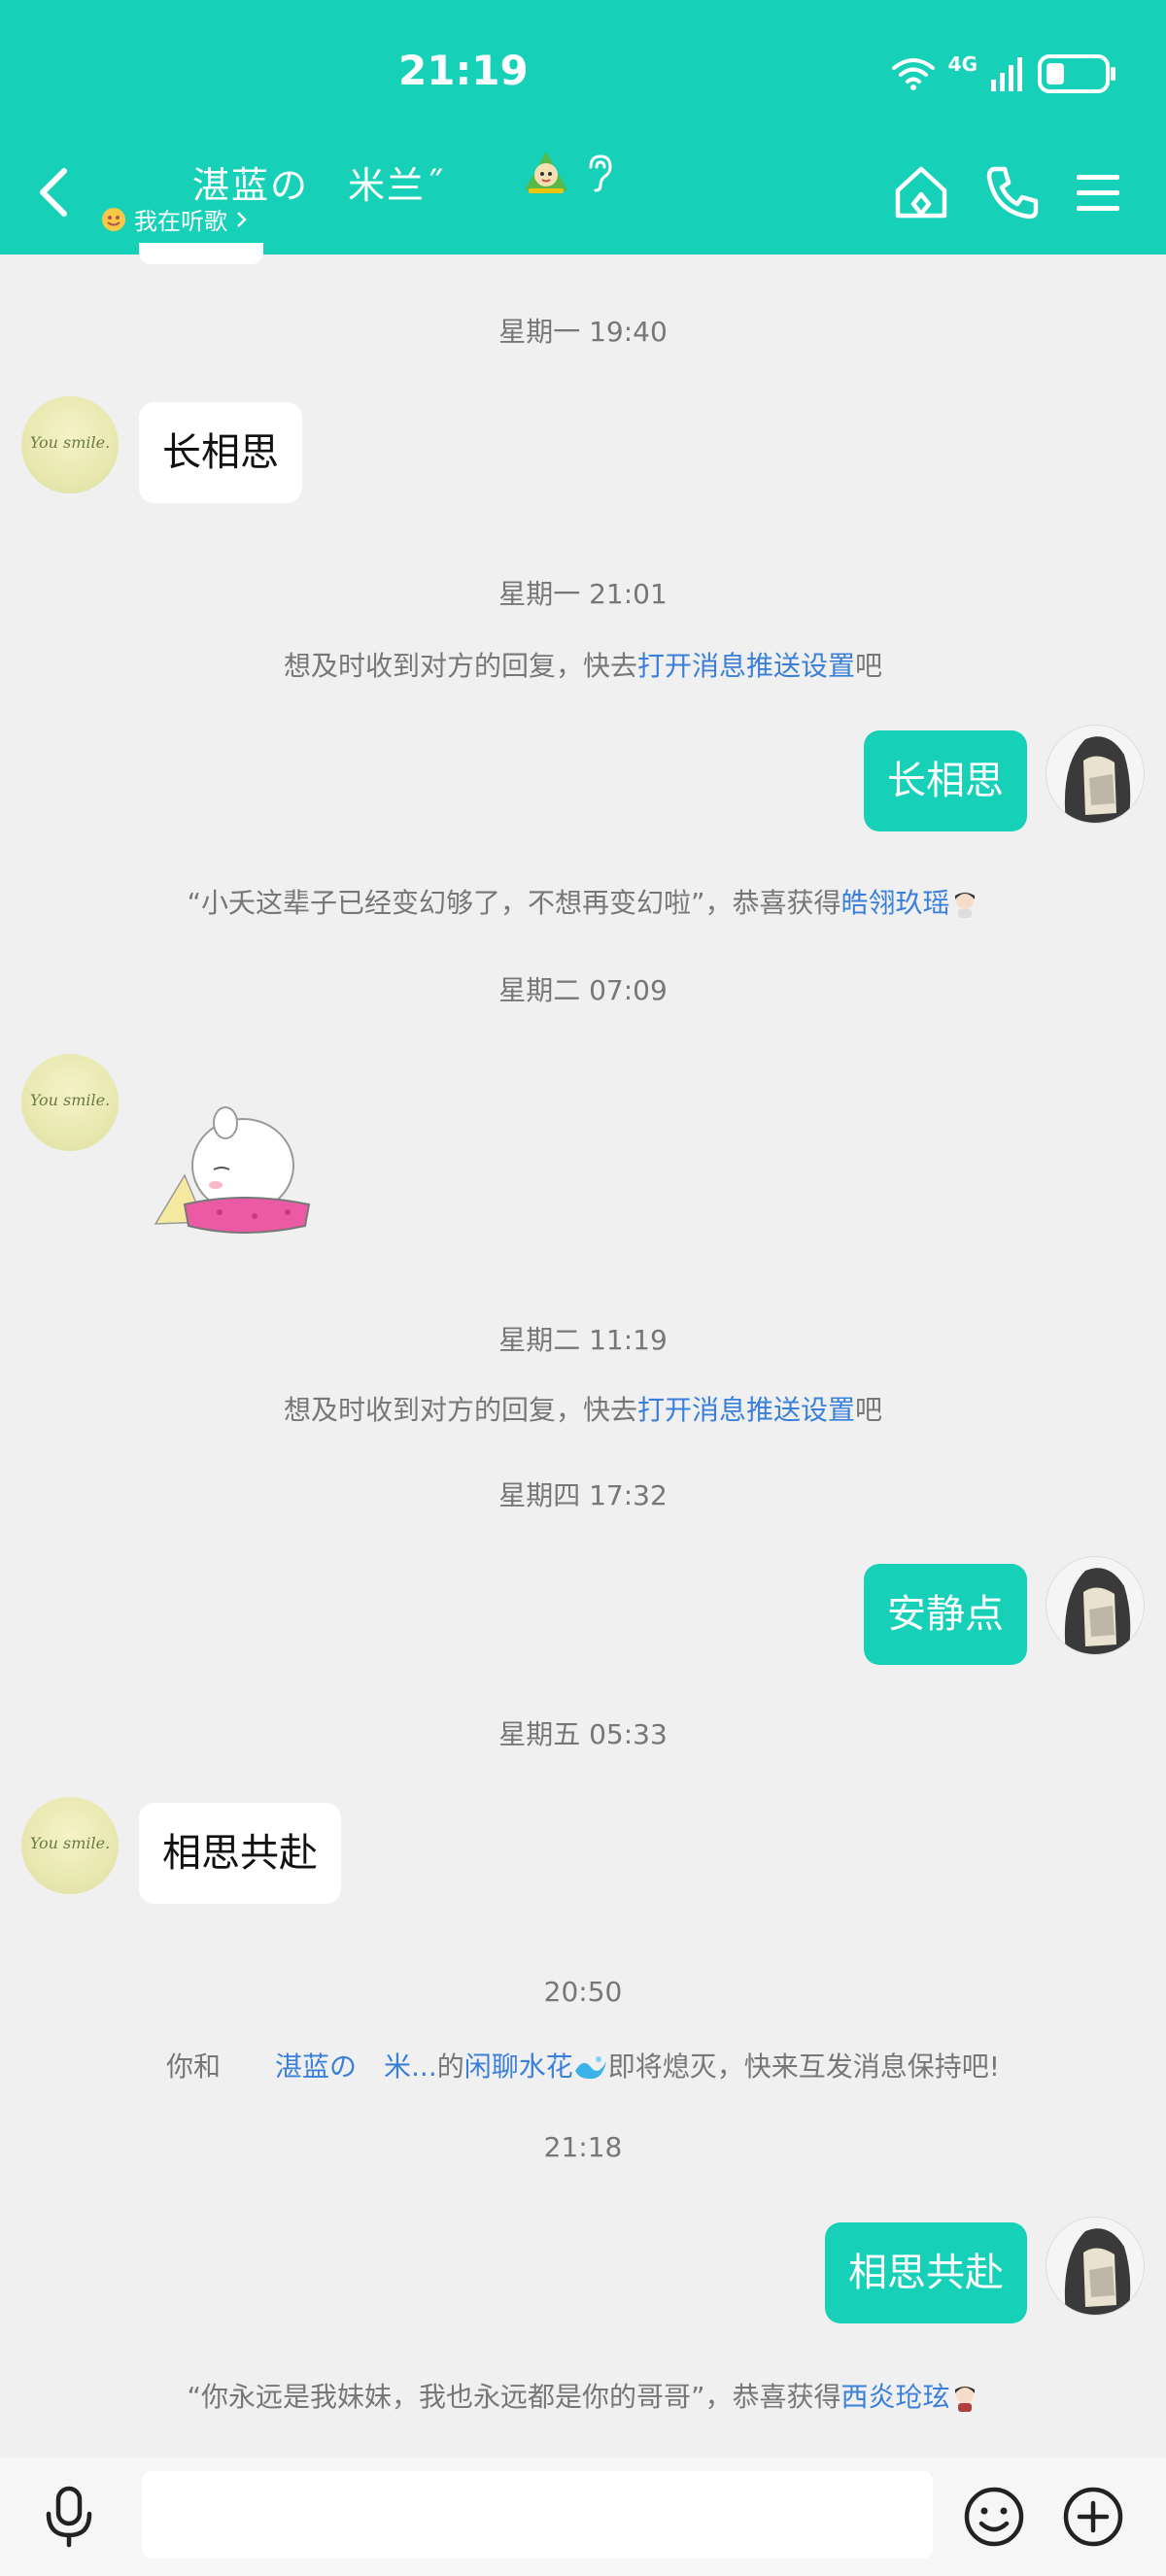 The width and height of the screenshot is (1166, 2576). Describe the element at coordinates (583, 2147) in the screenshot. I see `timestamp: 21:18` at that location.